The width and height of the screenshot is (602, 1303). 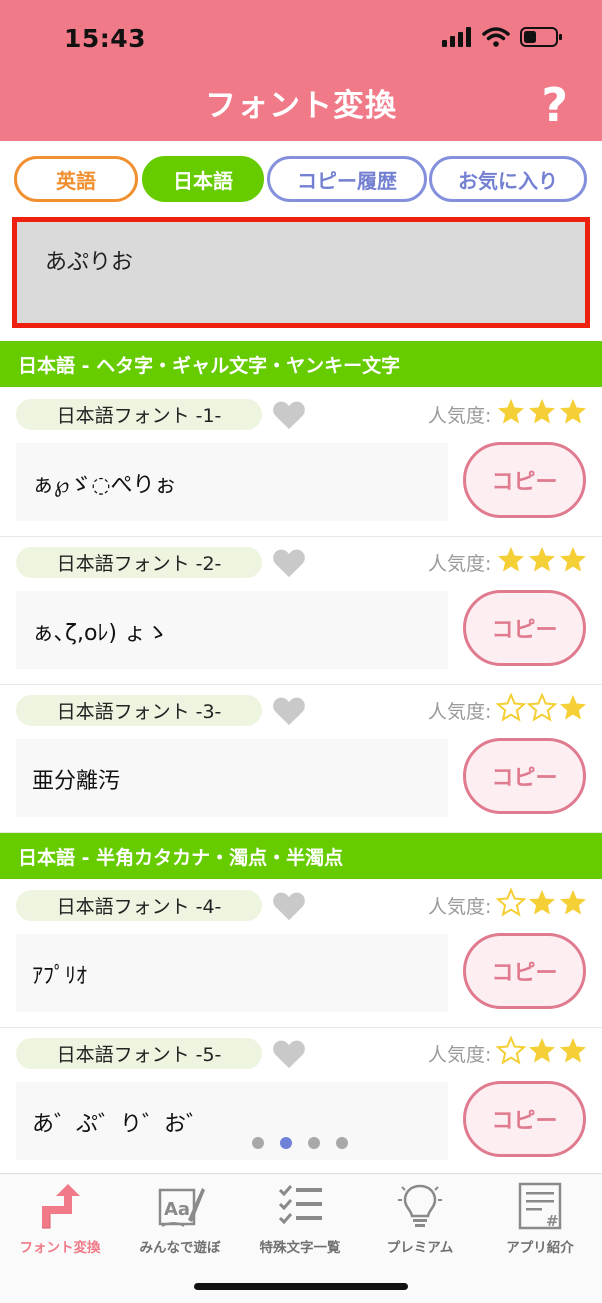 I want to click on signal-icon, so click(x=456, y=37).